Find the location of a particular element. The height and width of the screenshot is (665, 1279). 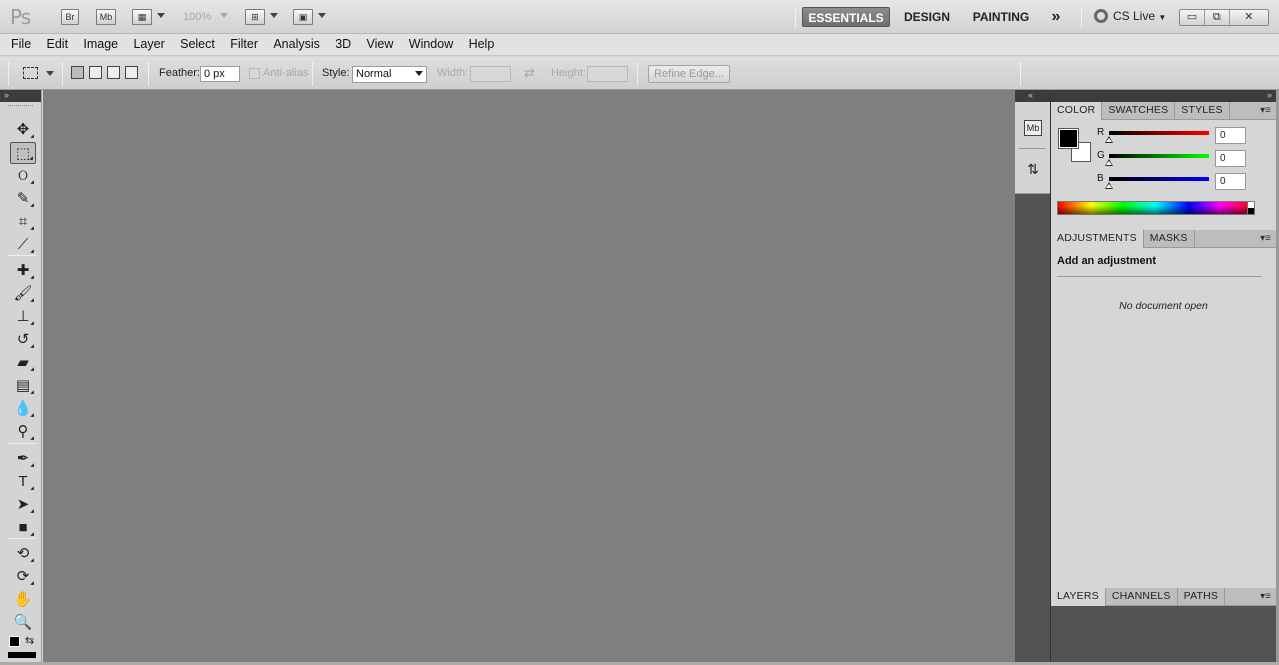

no-document-message: No document open is located at coordinates (1163, 306).